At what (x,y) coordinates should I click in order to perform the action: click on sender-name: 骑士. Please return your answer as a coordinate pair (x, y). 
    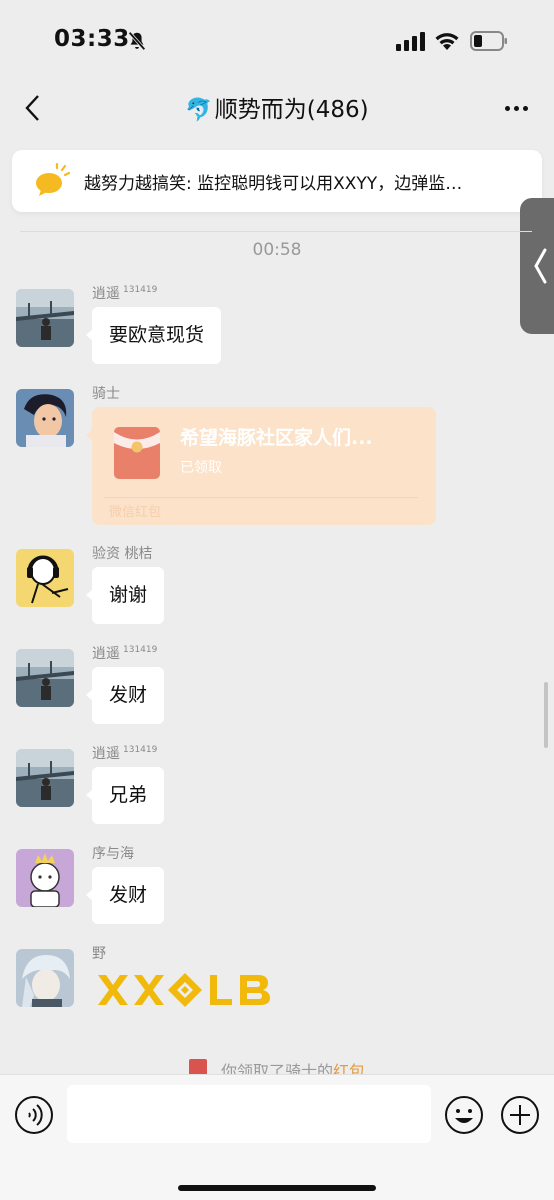
    Looking at the image, I should click on (106, 394).